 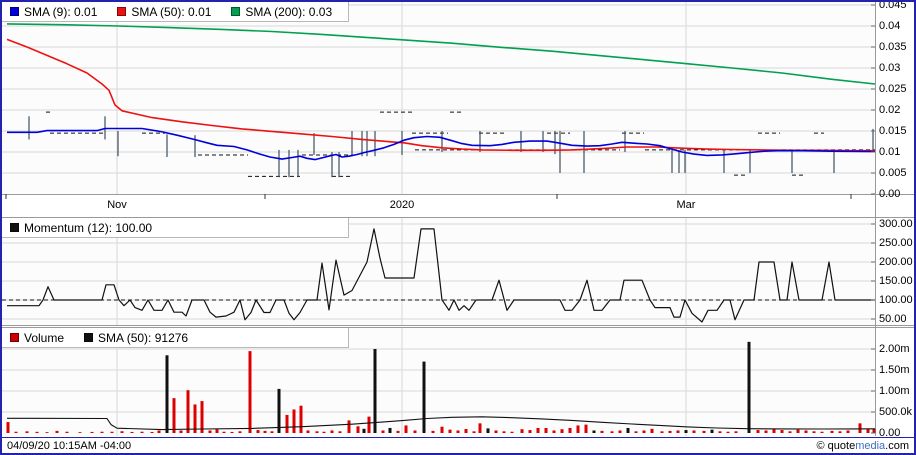 What do you see at coordinates (458, 445) in the screenshot?
I see `status-bar: 04/09/20 10:15AM -04:00 © quotemedia.com` at bounding box center [458, 445].